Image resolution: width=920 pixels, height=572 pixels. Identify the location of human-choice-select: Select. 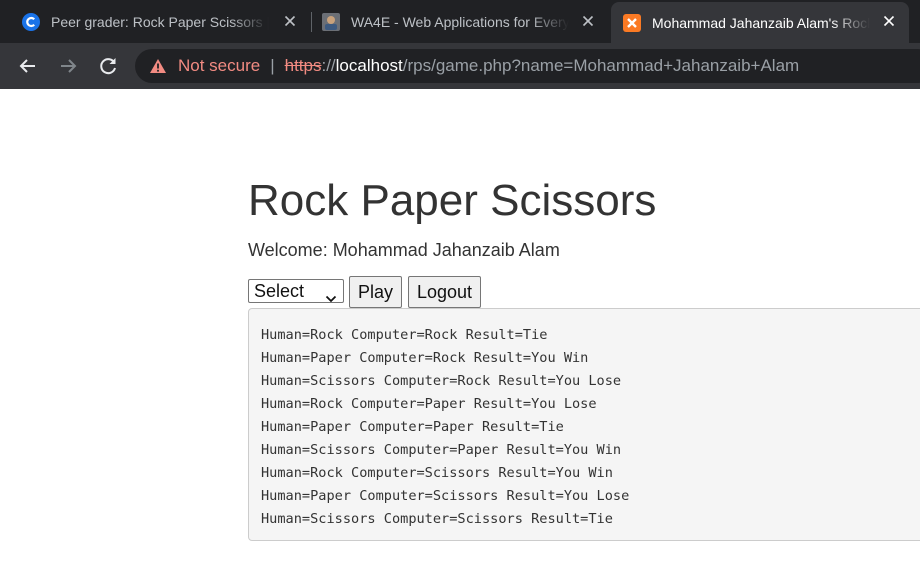
(296, 291).